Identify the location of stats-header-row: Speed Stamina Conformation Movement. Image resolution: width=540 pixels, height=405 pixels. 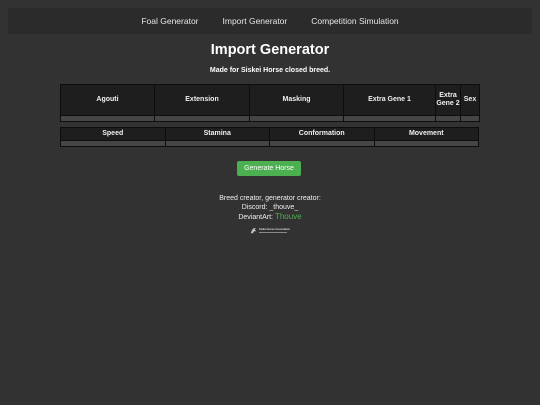
(269, 134).